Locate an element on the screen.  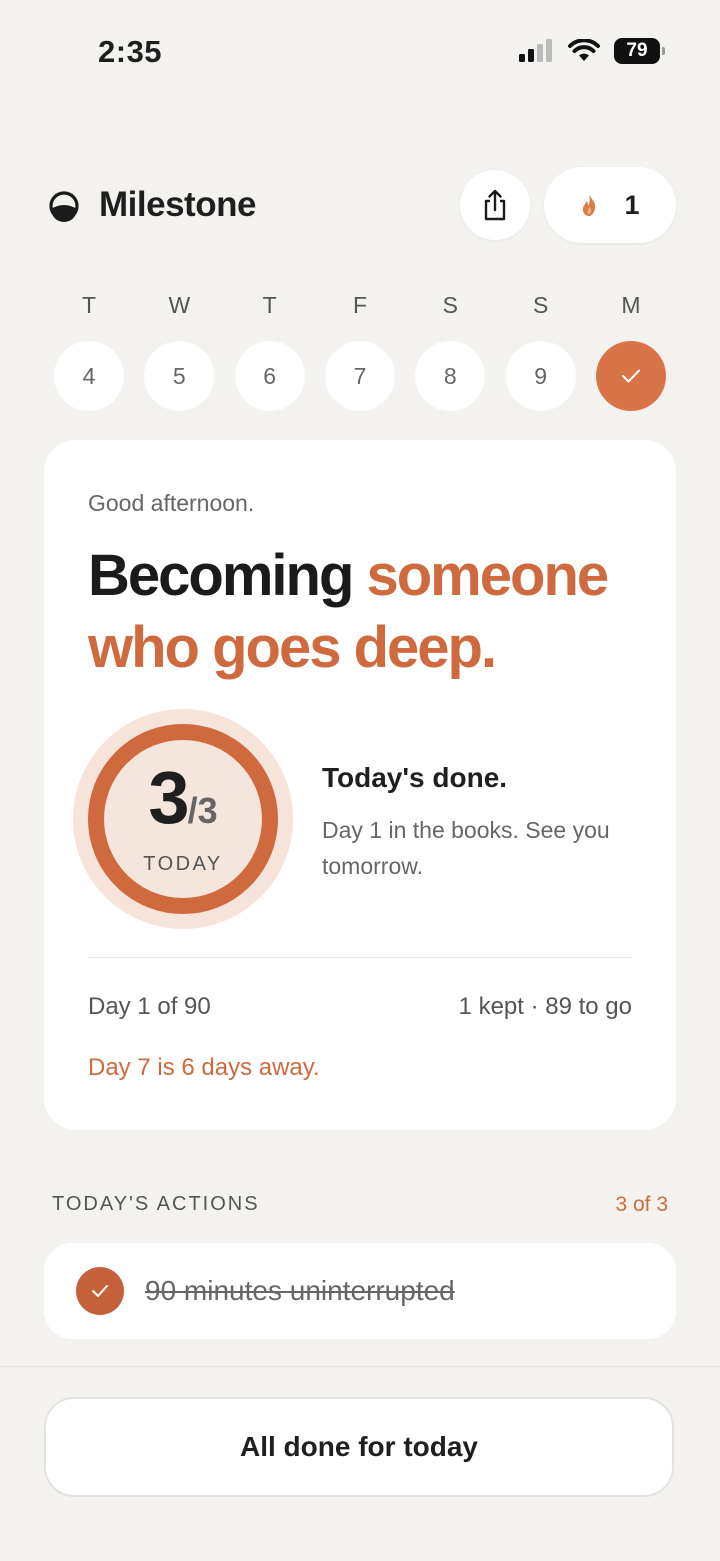
week-day-today: M is located at coordinates (630, 351).